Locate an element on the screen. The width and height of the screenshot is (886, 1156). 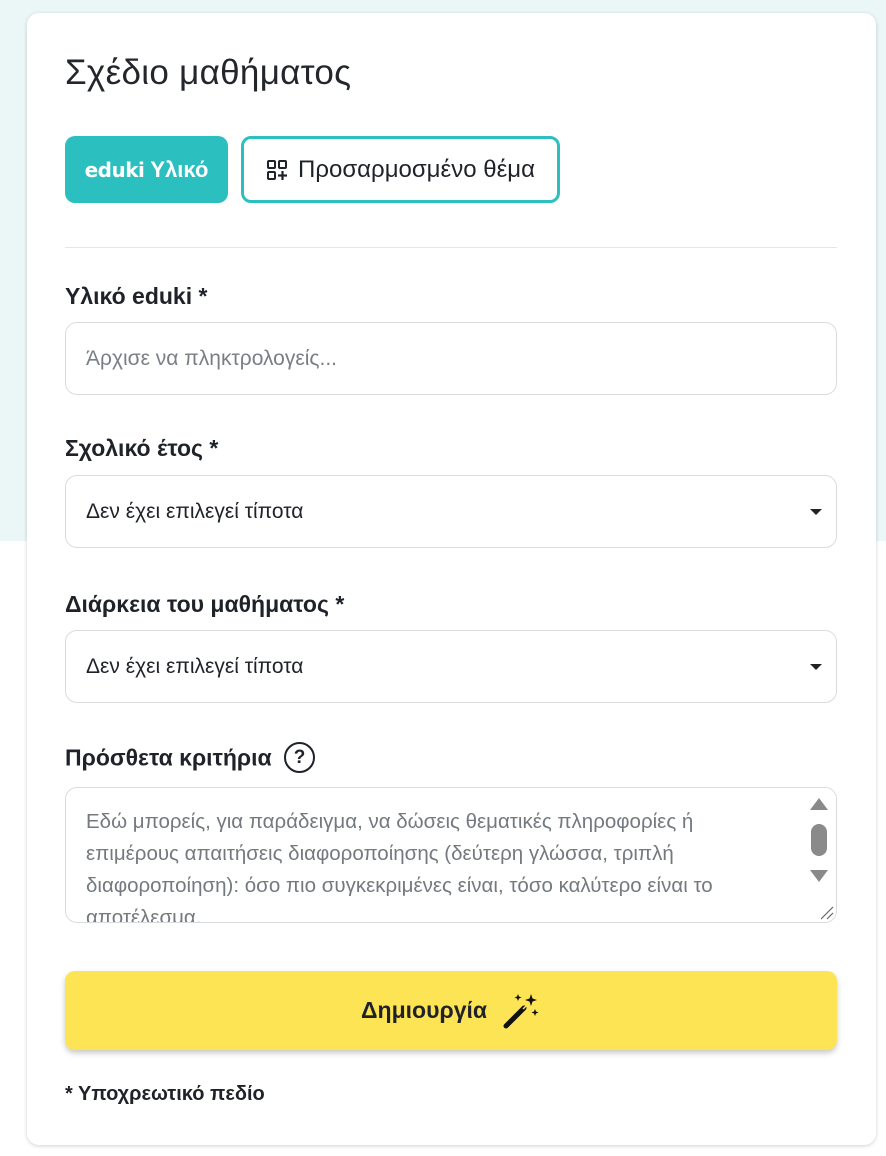
scroll-thumb is located at coordinates (819, 840).